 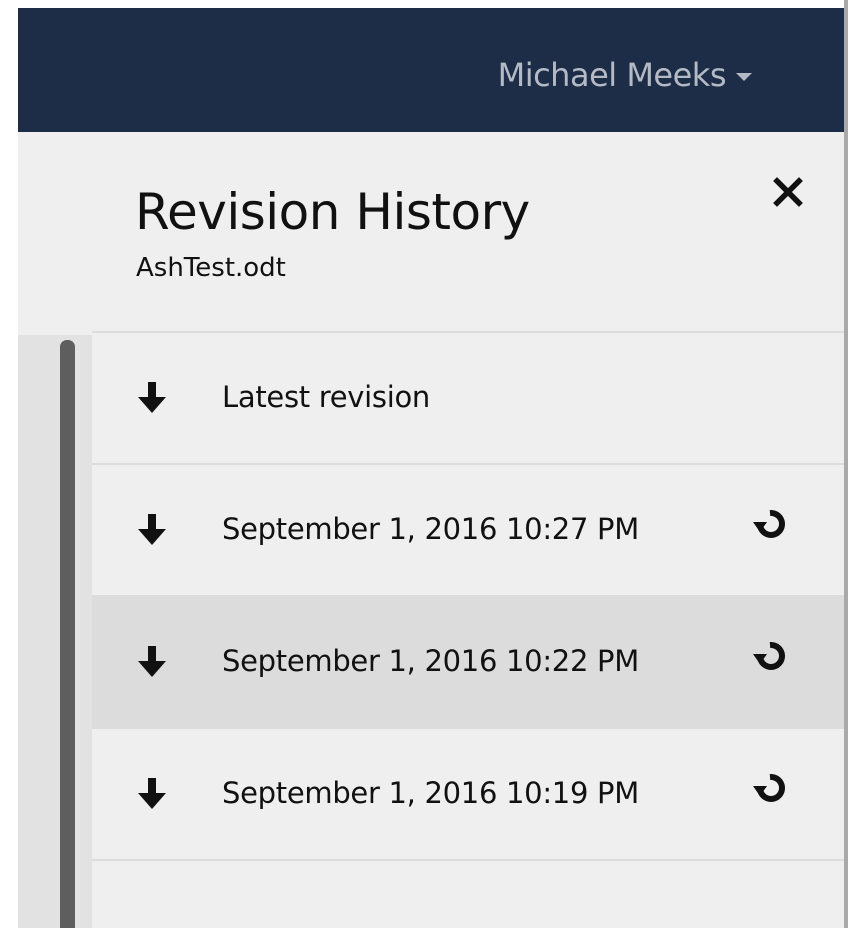 I want to click on window-edge, so click(x=846, y=464).